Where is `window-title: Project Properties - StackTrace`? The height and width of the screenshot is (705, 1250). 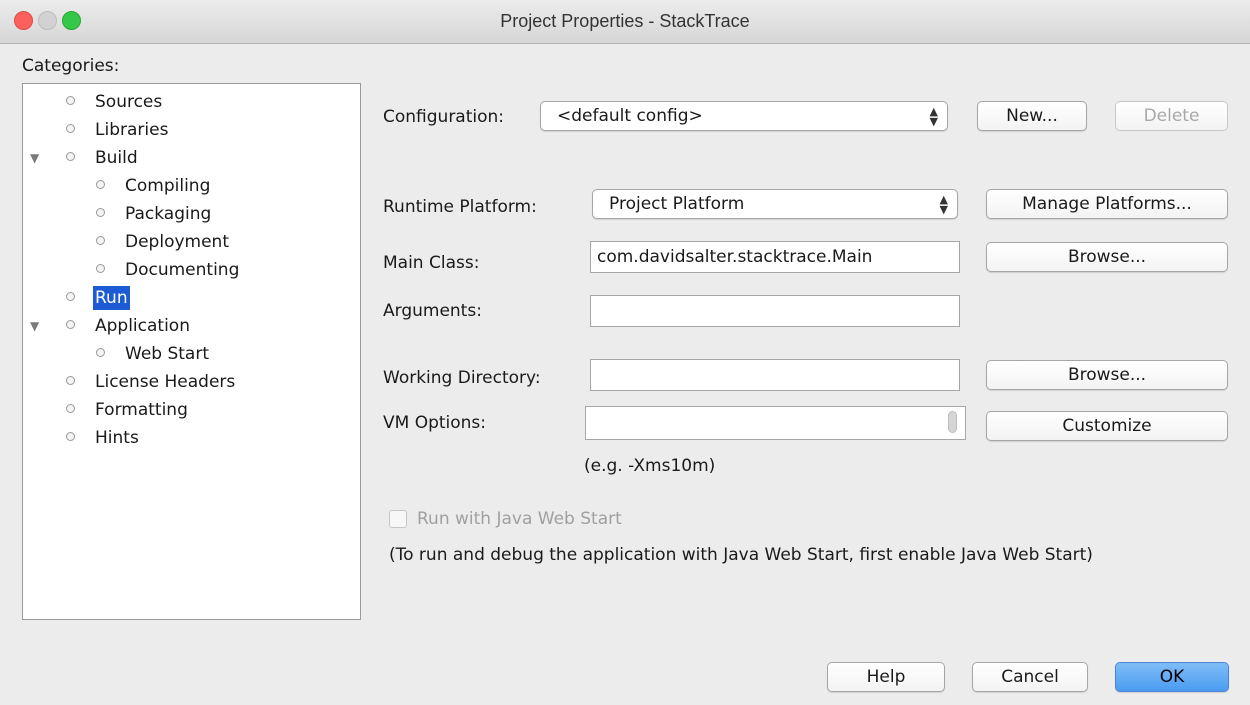
window-title: Project Properties - StackTrace is located at coordinates (625, 21).